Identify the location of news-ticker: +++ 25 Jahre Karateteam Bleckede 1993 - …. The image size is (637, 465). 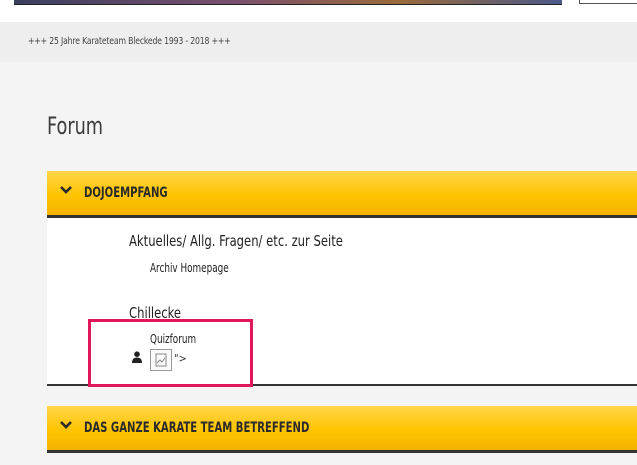
(318, 42).